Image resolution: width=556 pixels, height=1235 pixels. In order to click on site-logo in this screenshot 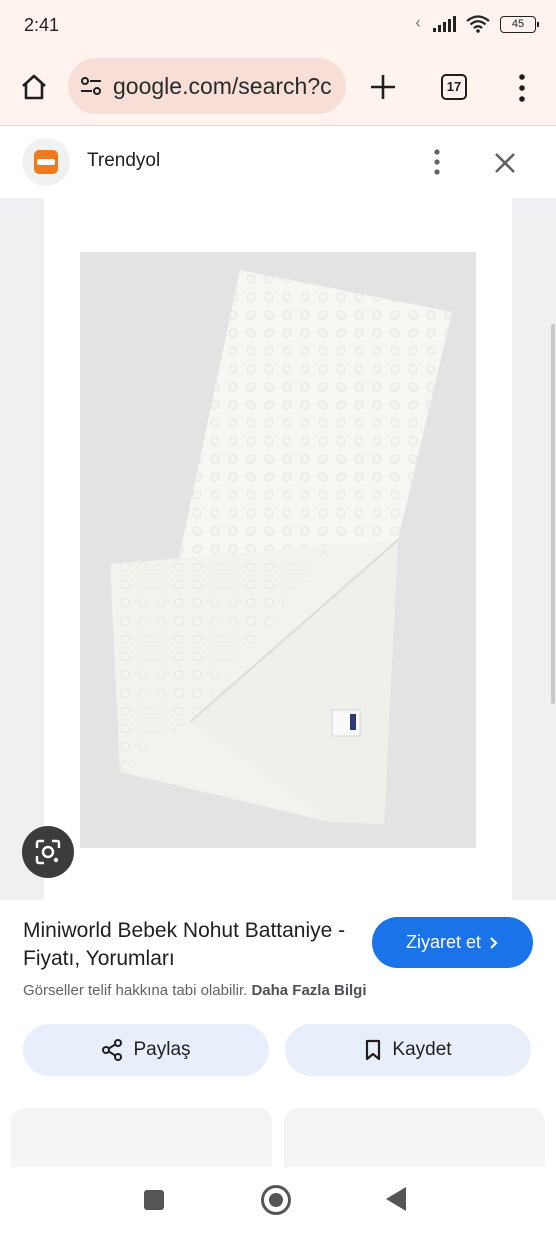, I will do `click(46, 162)`.